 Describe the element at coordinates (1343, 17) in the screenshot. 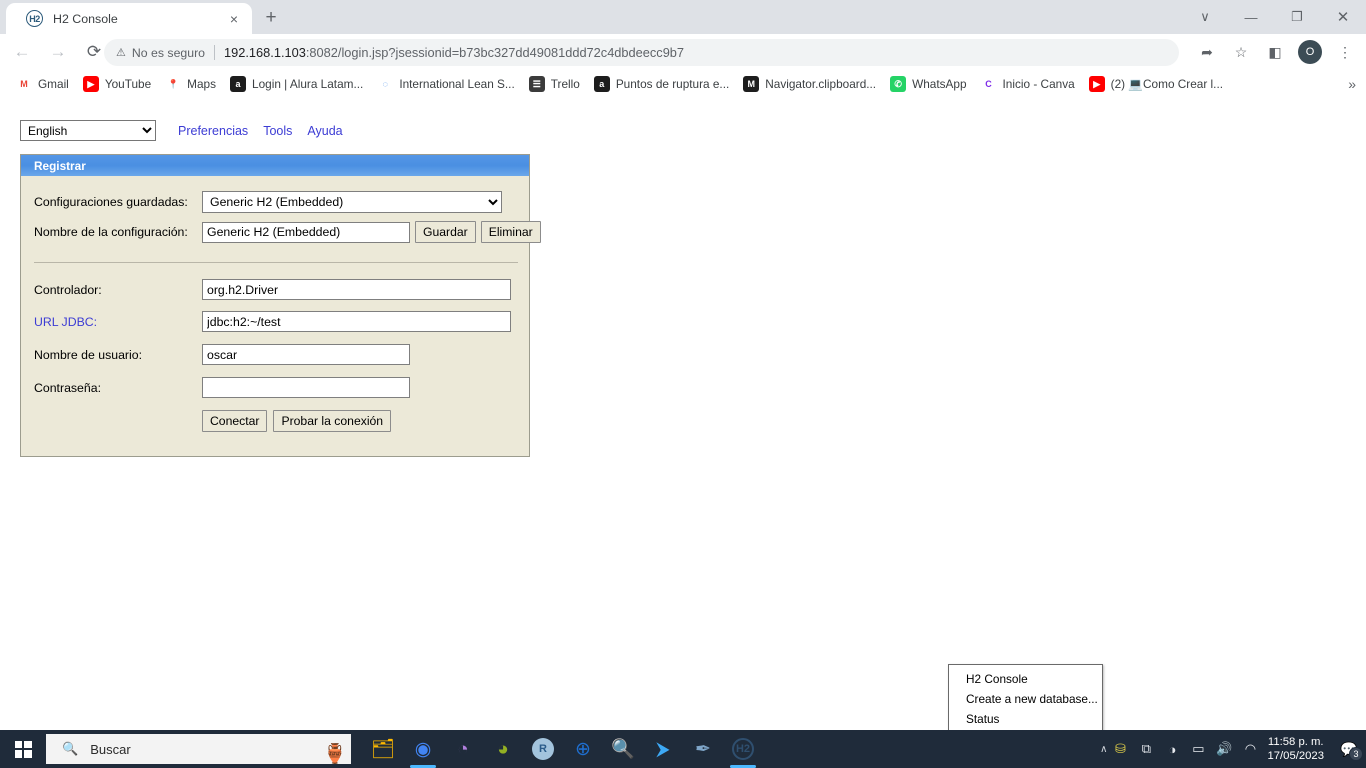

I see `close-window-button: ✕` at that location.